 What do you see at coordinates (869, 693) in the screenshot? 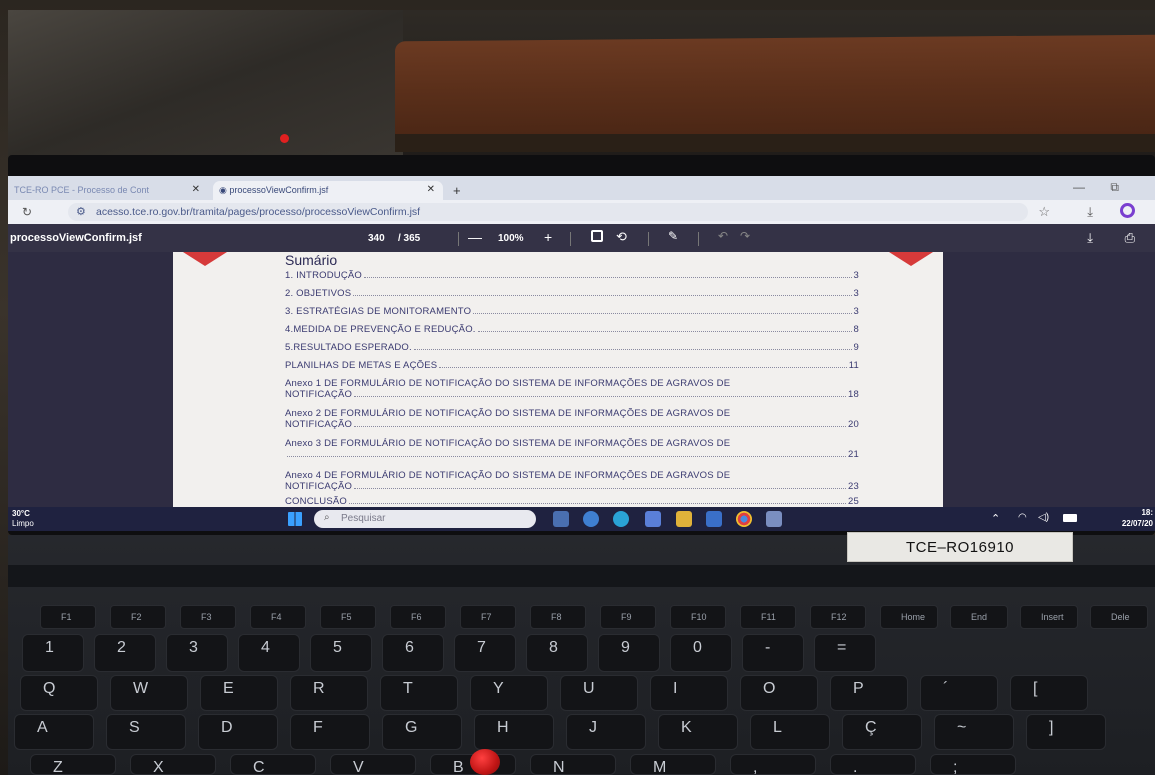
I see `key-p: P` at bounding box center [869, 693].